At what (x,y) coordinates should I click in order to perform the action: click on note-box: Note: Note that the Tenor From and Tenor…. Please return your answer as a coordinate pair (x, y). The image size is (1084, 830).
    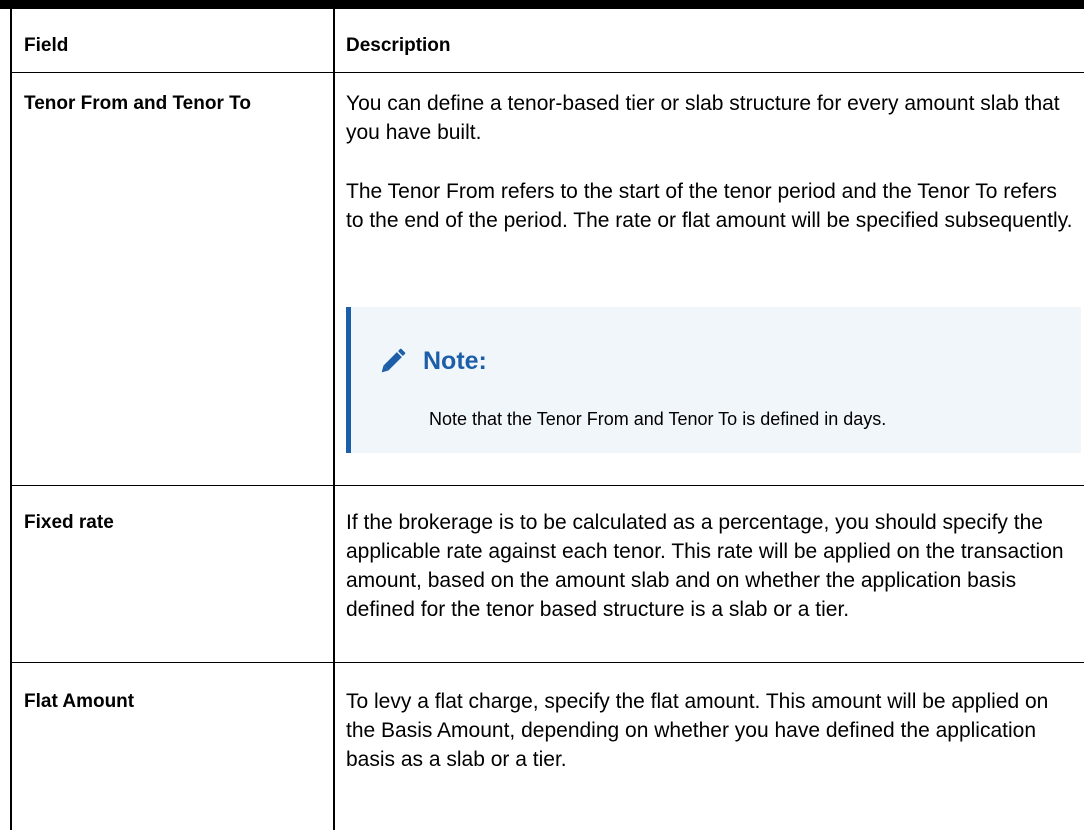
    Looking at the image, I should click on (713, 380).